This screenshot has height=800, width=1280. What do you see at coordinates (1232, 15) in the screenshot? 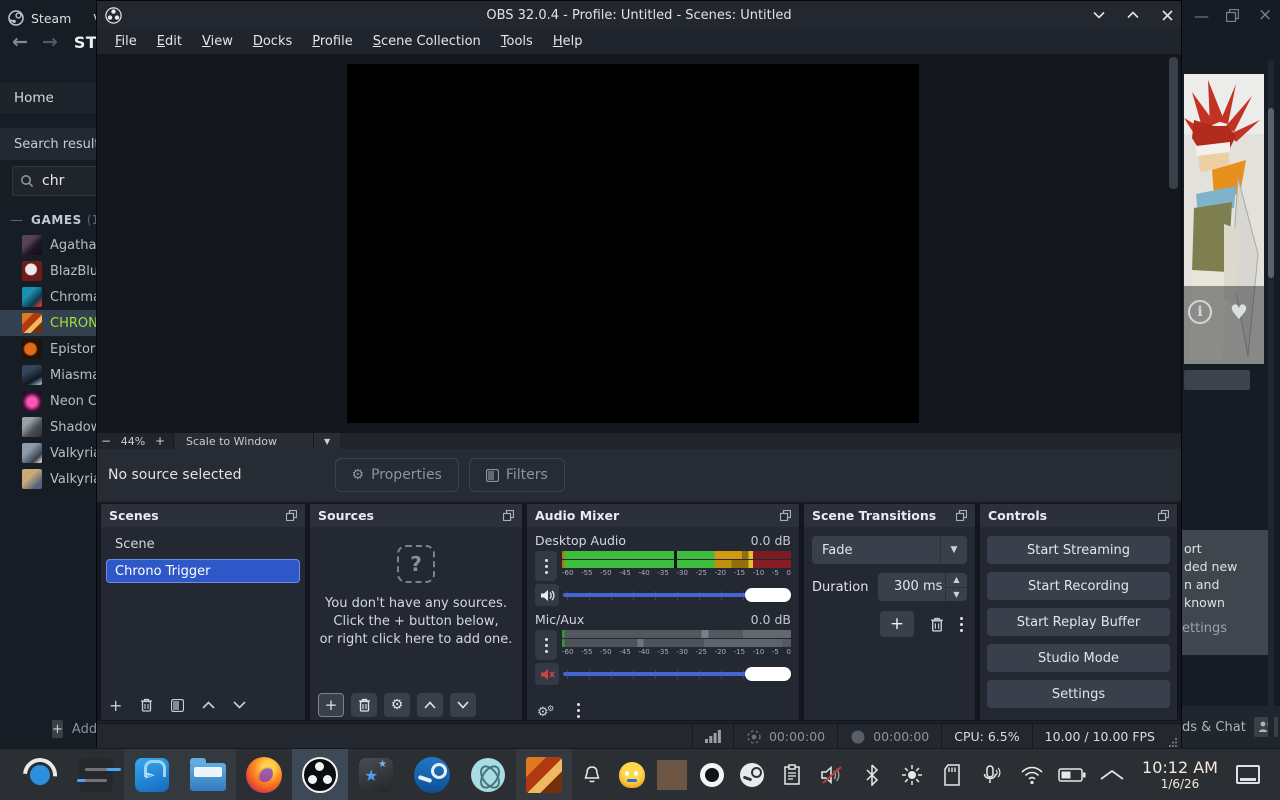
I see `restore-icon` at bounding box center [1232, 15].